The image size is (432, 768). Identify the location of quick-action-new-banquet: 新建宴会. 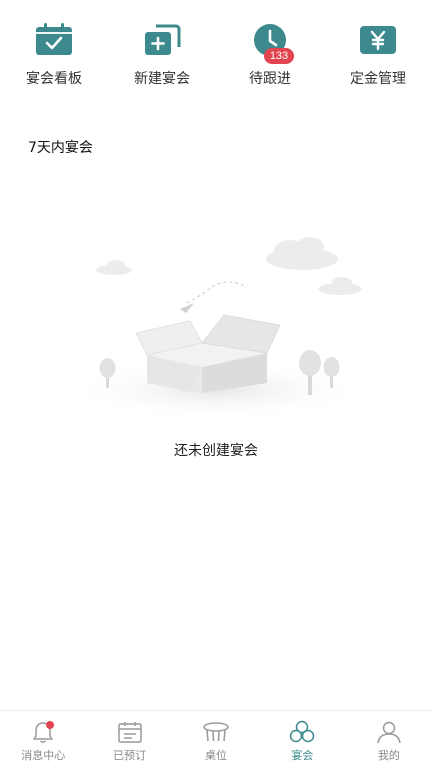
(162, 55).